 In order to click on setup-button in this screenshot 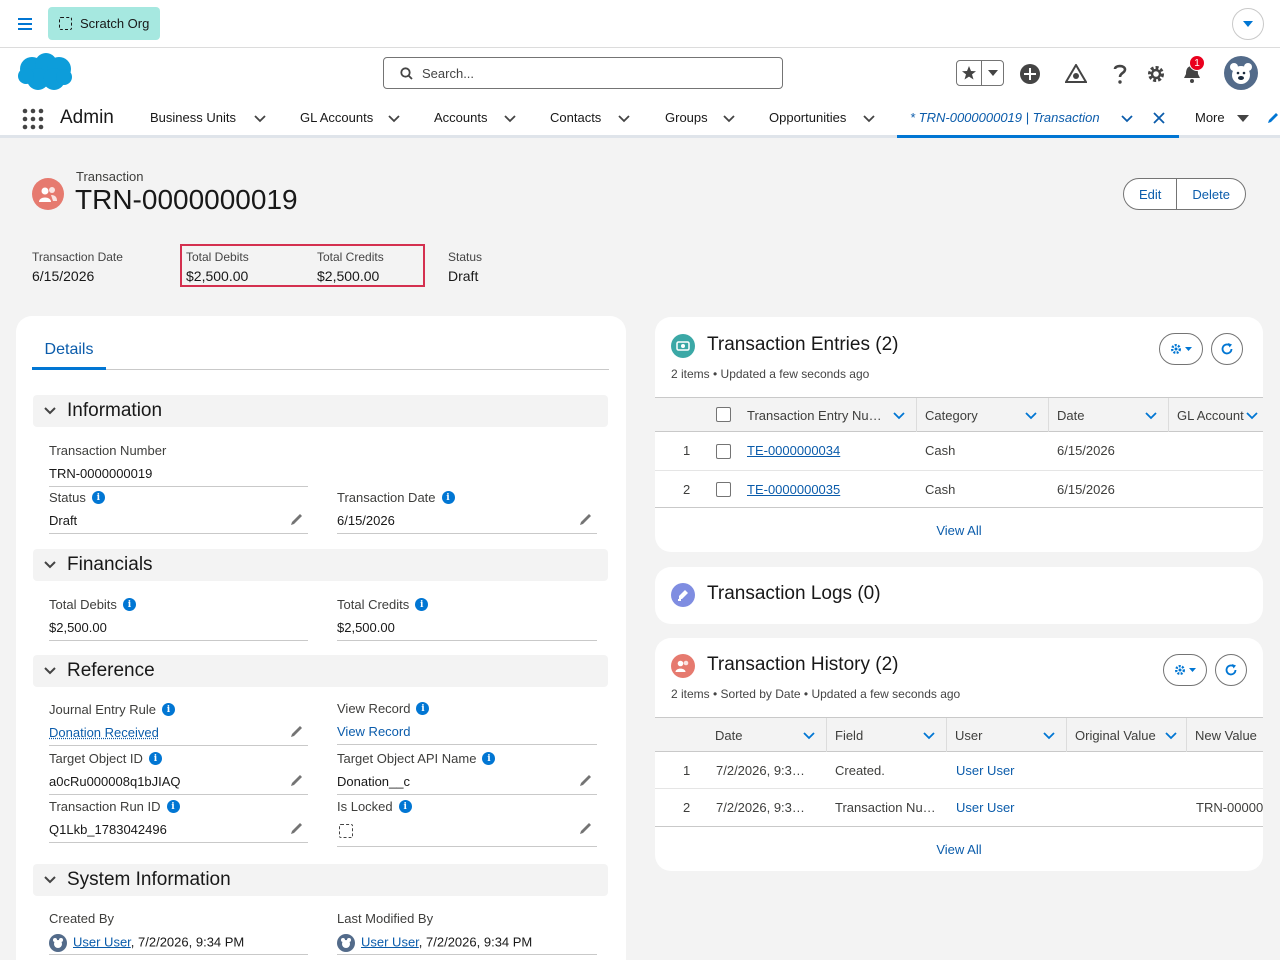, I will do `click(1156, 74)`.